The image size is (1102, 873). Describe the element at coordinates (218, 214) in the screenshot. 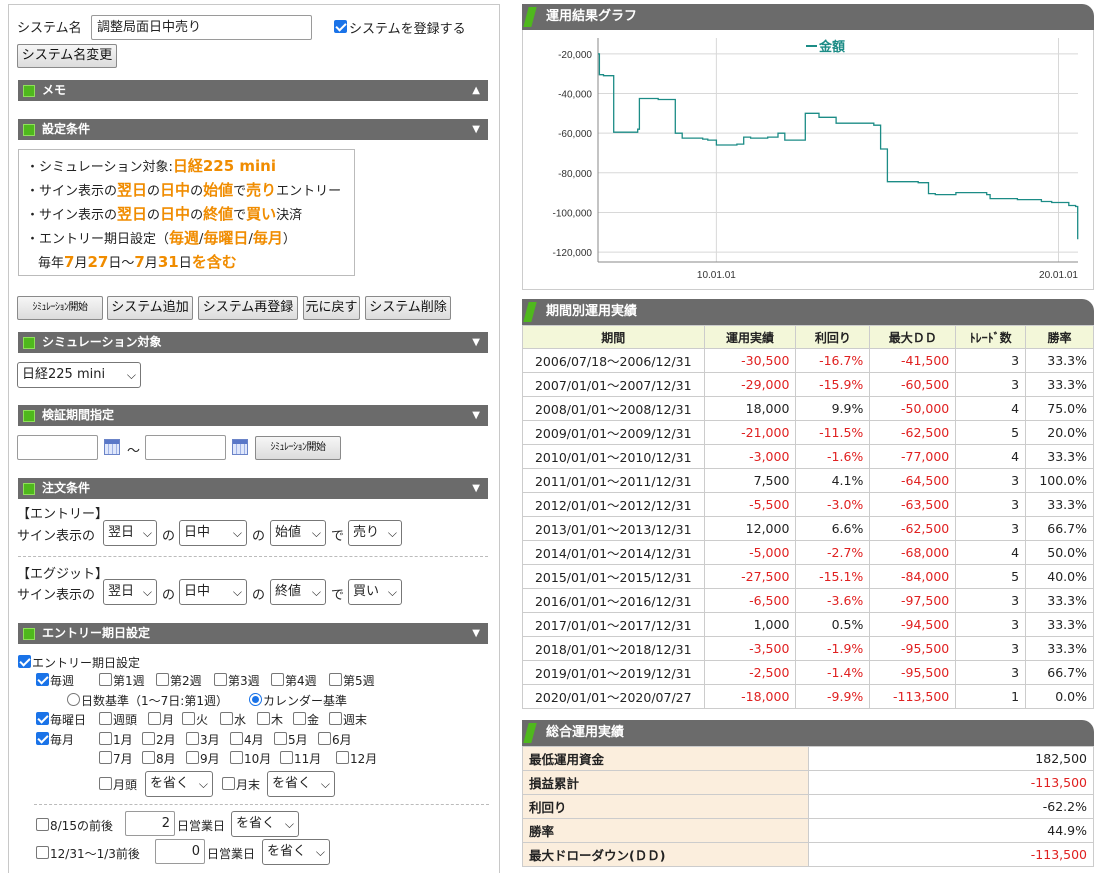

I see `cond-highlight: 終値` at that location.